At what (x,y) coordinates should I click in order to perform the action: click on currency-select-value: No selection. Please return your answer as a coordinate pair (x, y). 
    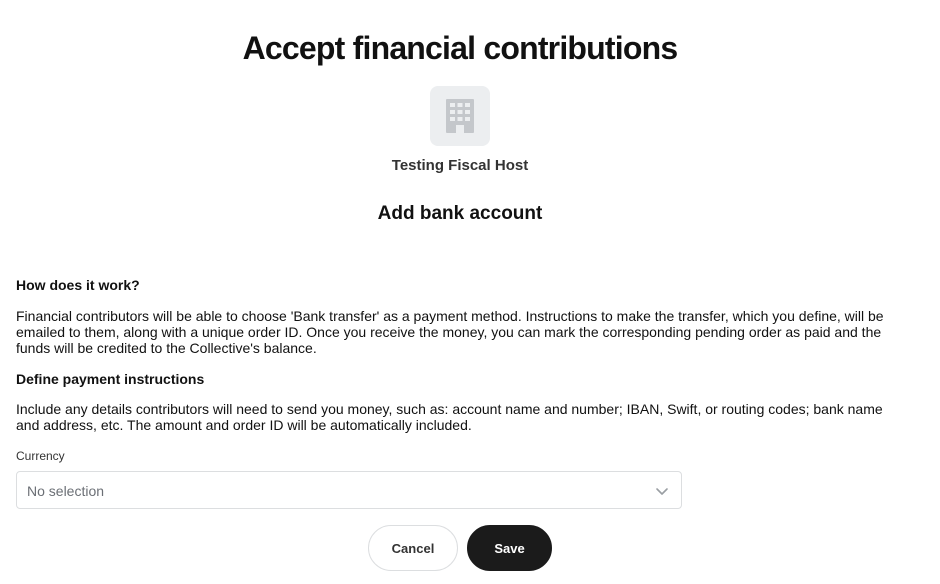
    Looking at the image, I should click on (66, 491).